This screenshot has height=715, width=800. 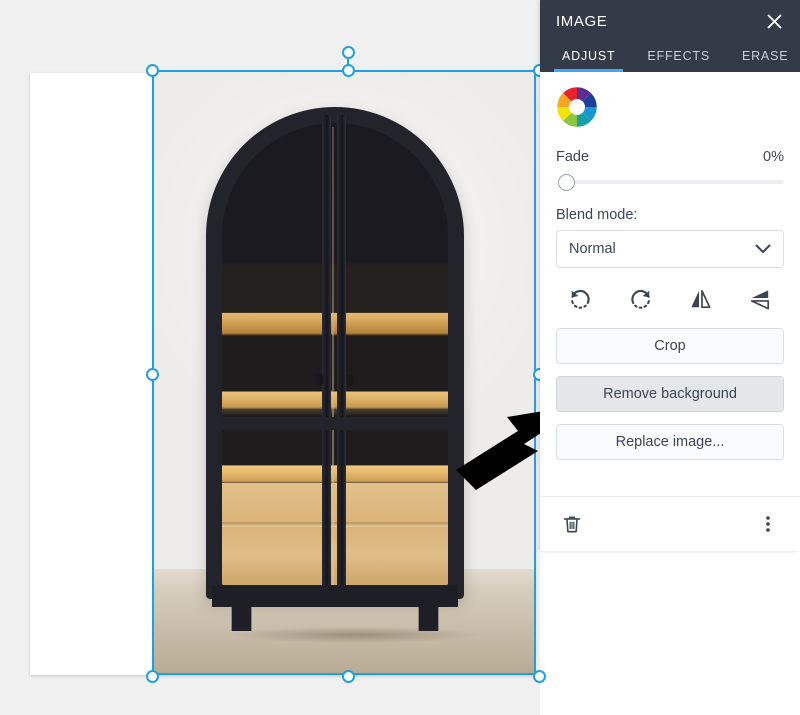 I want to click on panel-tabs: ADJUST EFFECTS ERASE, so click(x=670, y=57).